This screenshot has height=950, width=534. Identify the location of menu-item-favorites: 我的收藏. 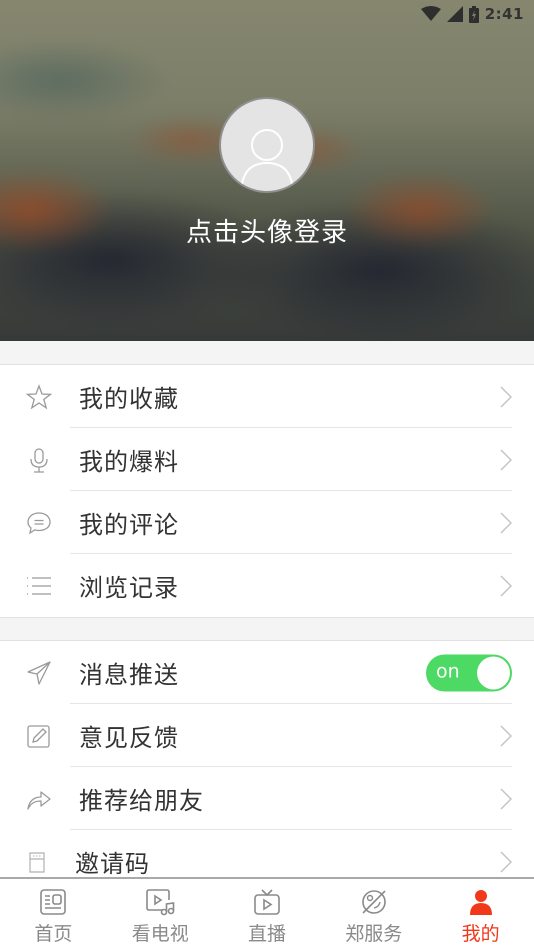
(267, 396).